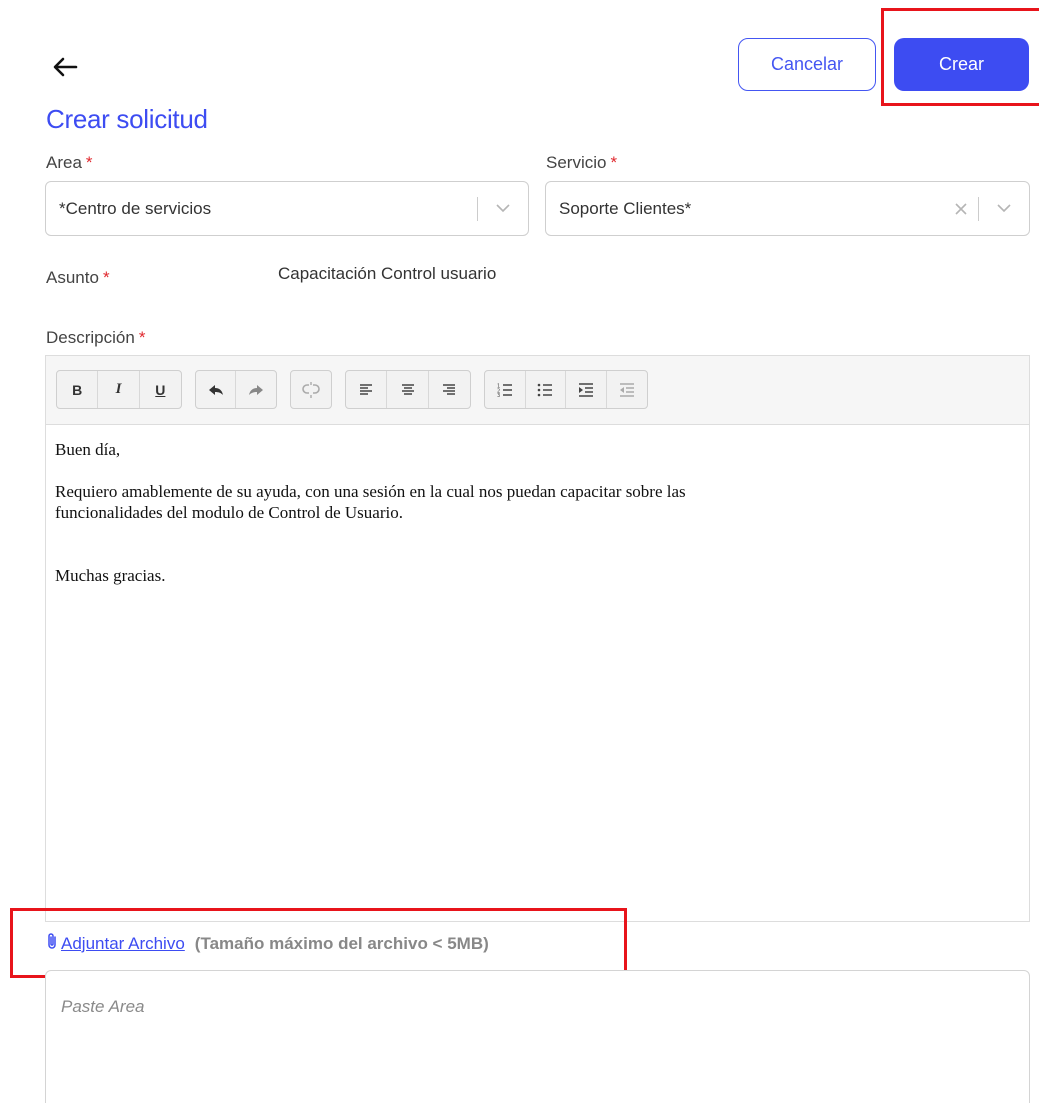  What do you see at coordinates (961, 208) in the screenshot?
I see `clear-icon` at bounding box center [961, 208].